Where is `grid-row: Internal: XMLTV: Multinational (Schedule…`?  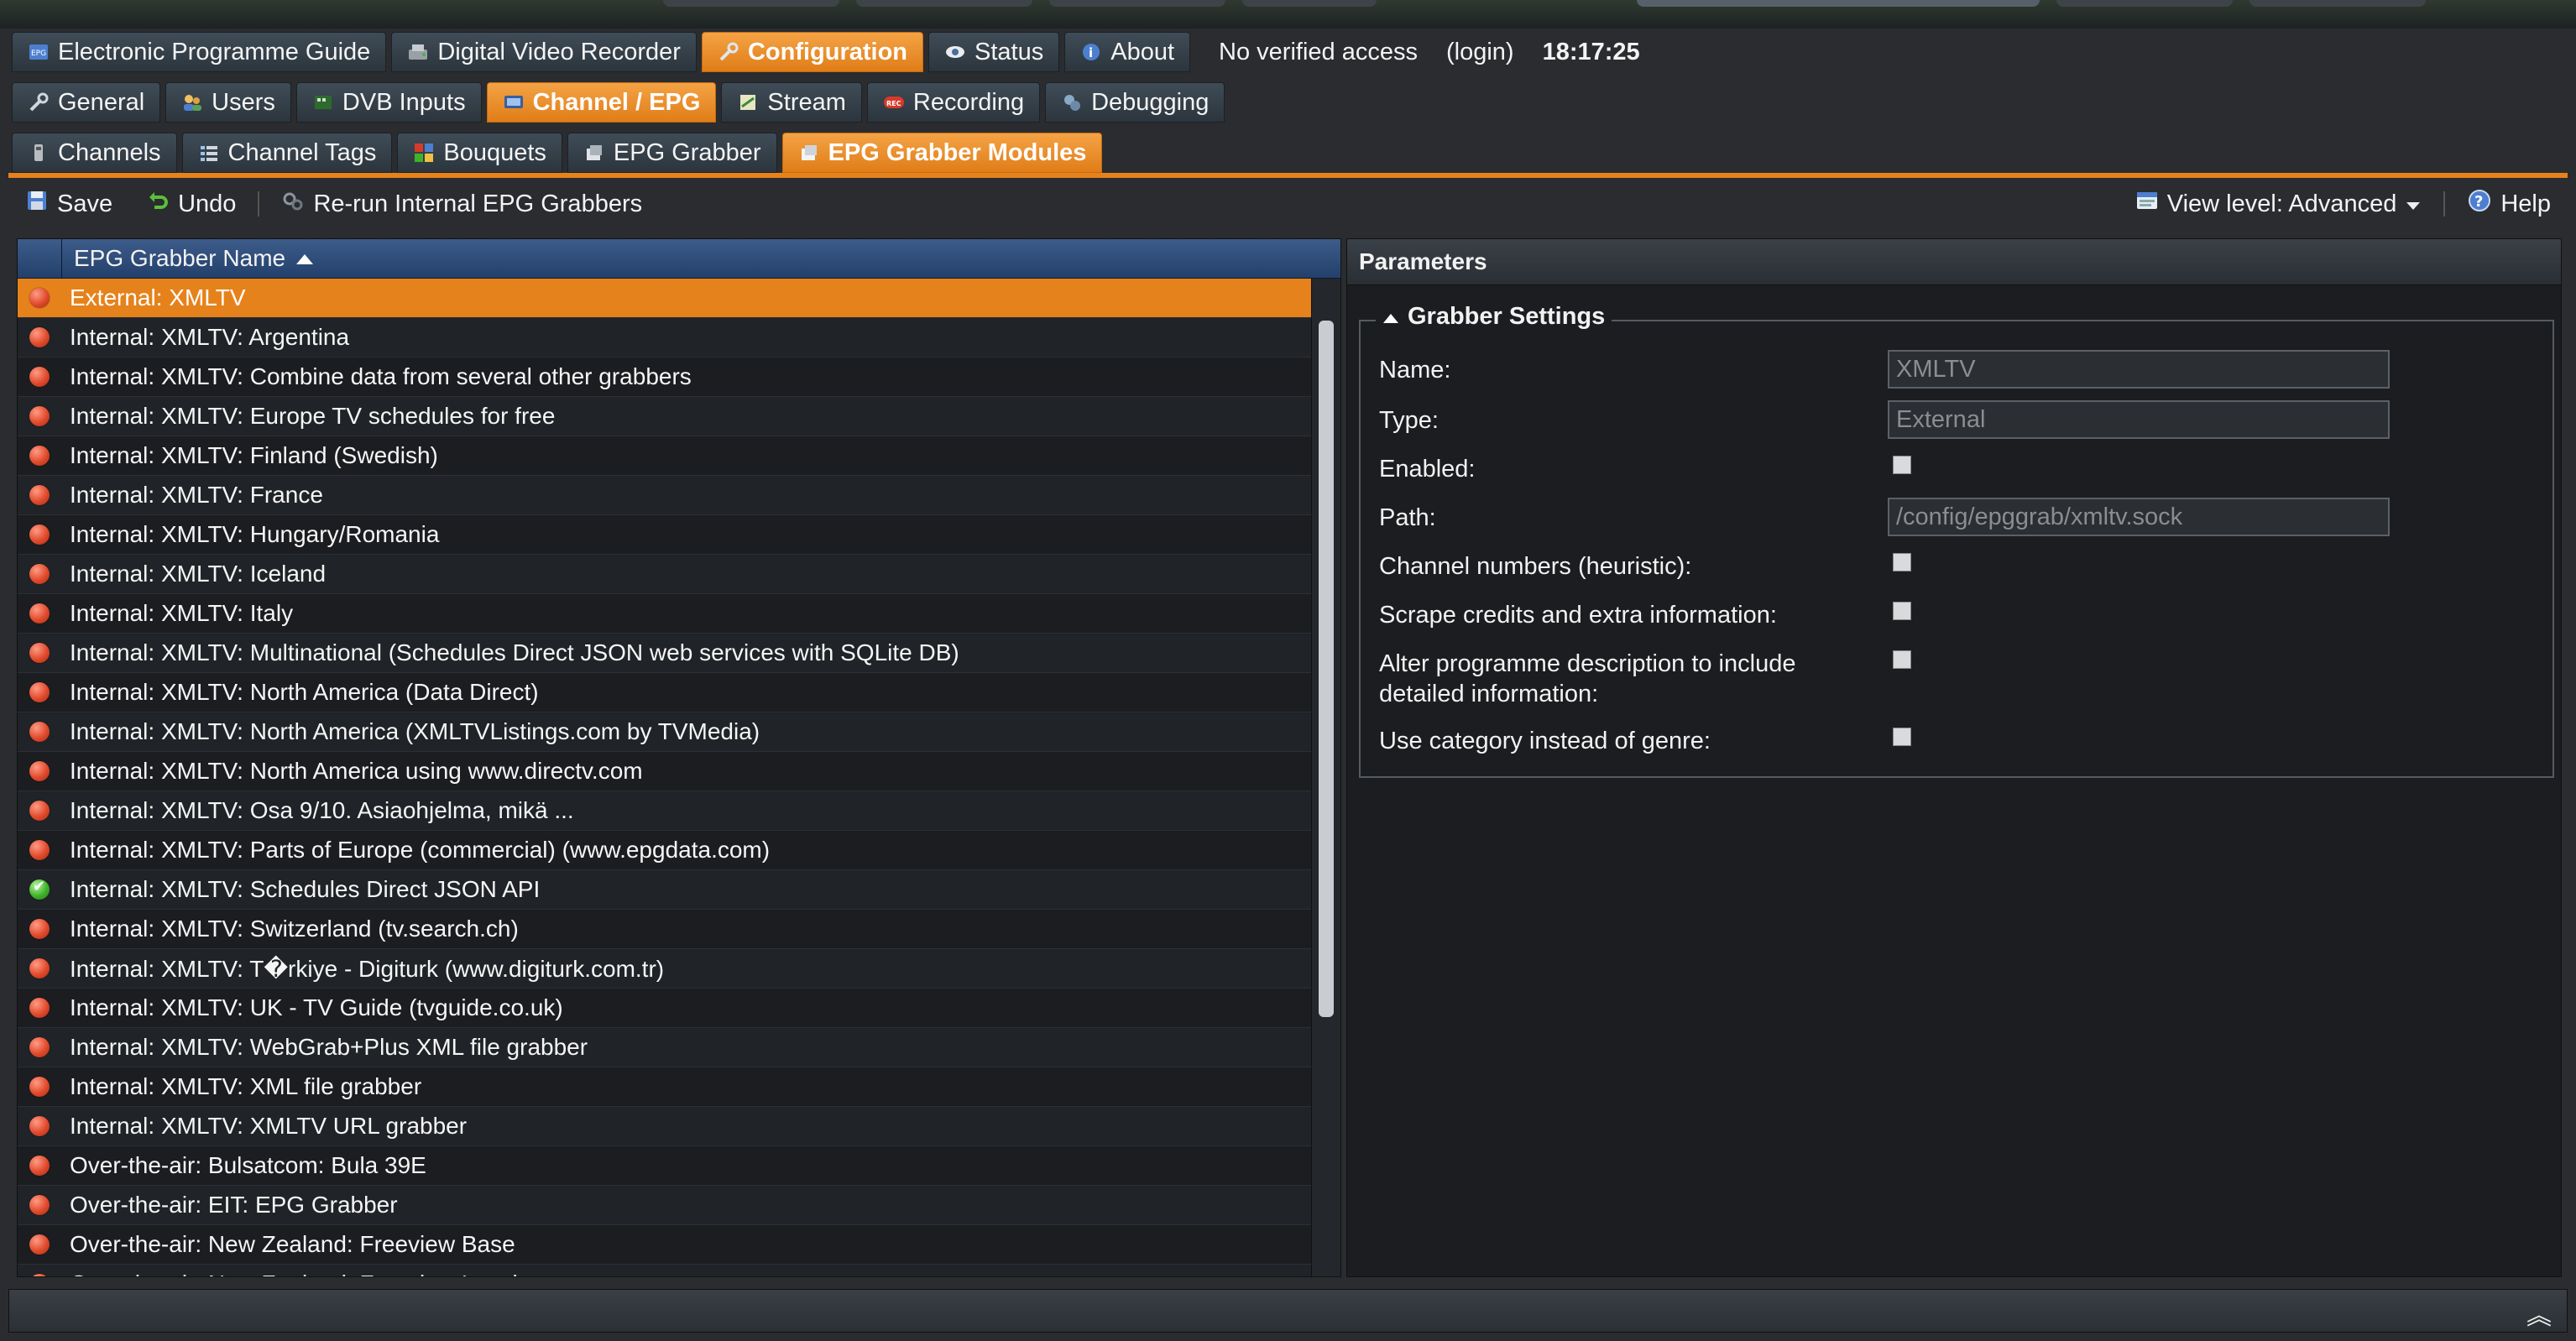 grid-row: Internal: XMLTV: Multinational (Schedule… is located at coordinates (665, 653).